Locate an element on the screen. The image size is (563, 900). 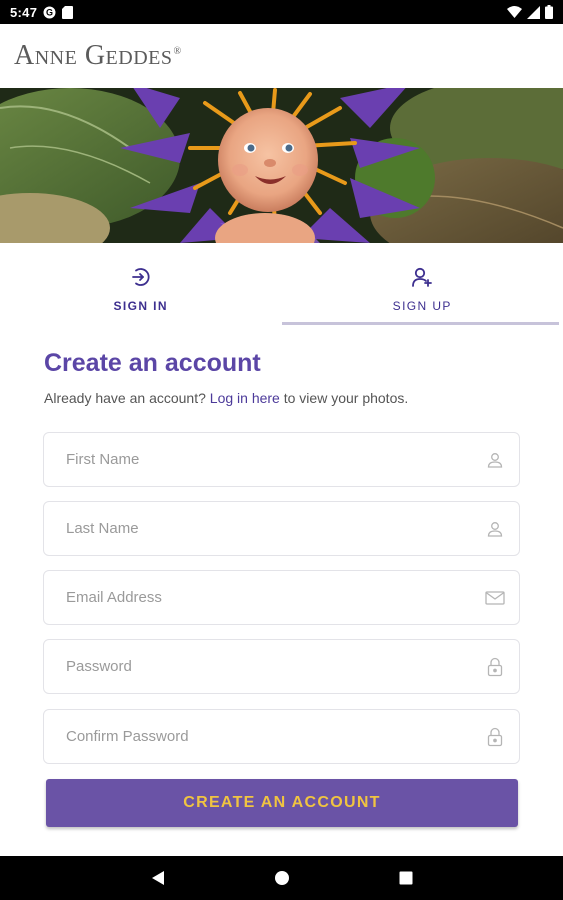
last-name-input is located at coordinates (275, 528).